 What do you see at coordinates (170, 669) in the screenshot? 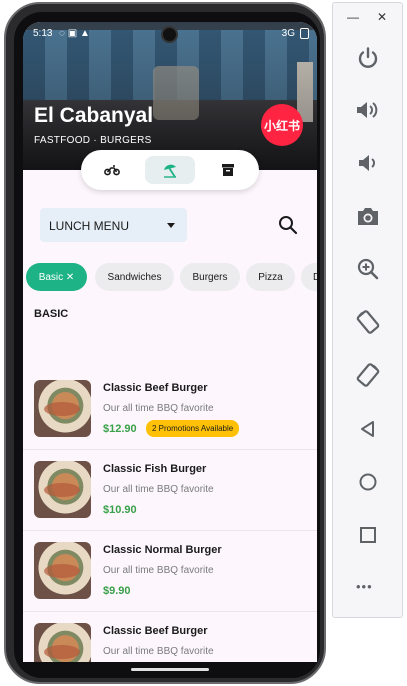
I see `home-gesture-handle` at bounding box center [170, 669].